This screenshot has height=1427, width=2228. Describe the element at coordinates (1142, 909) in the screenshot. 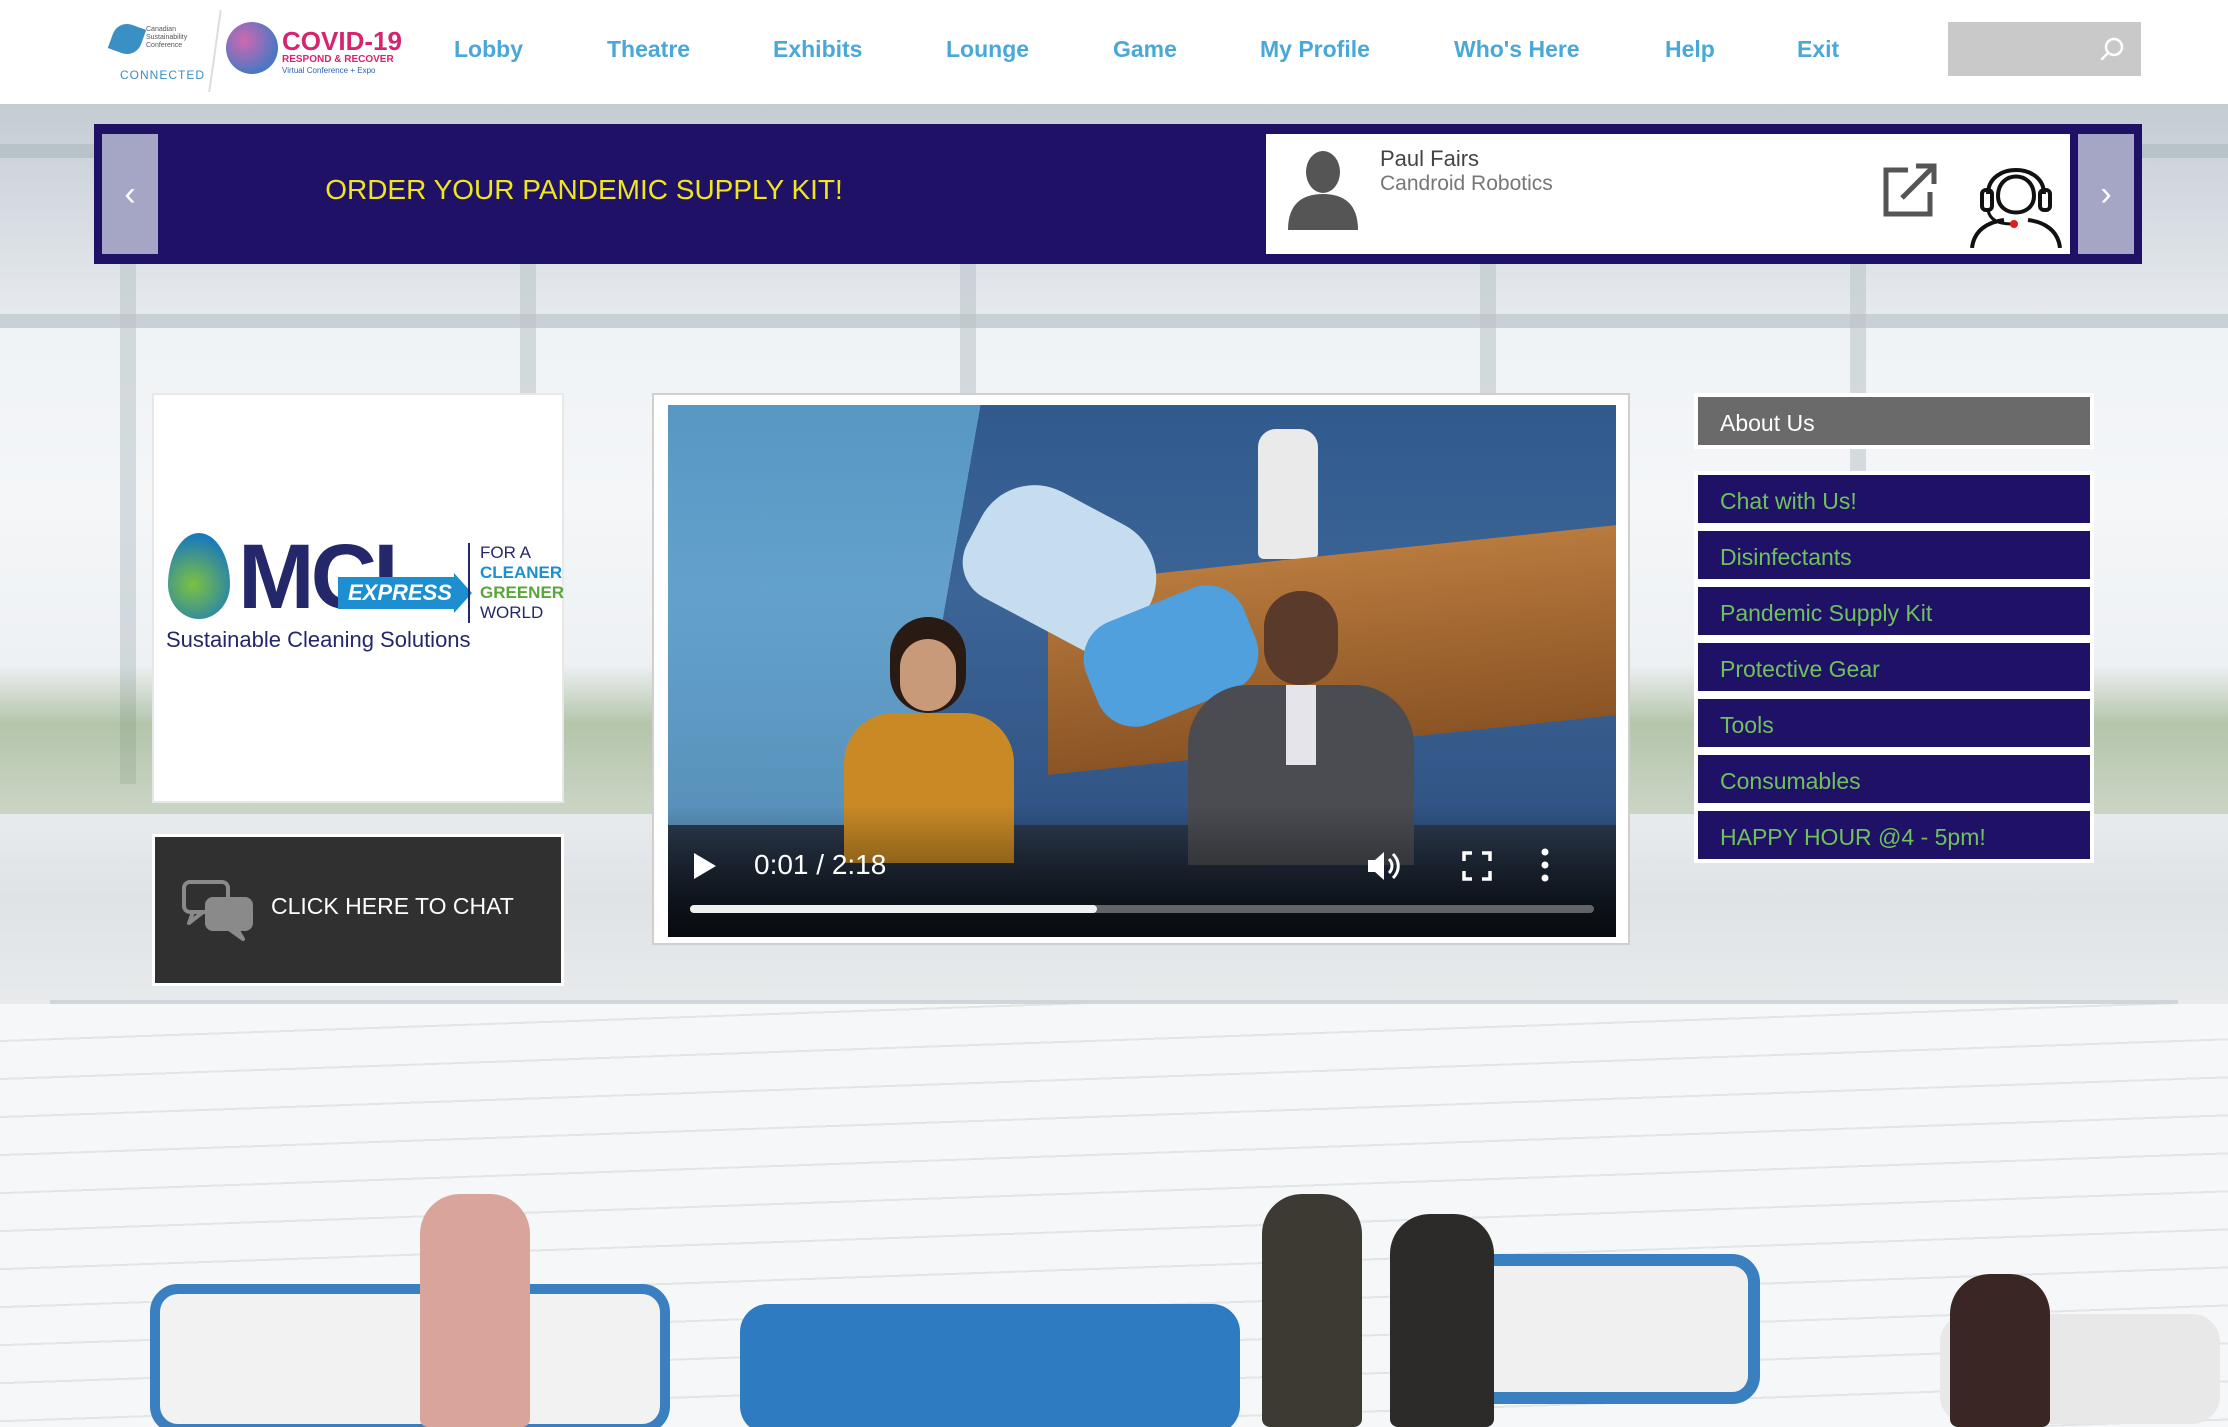

I see `video-progress-bar` at that location.